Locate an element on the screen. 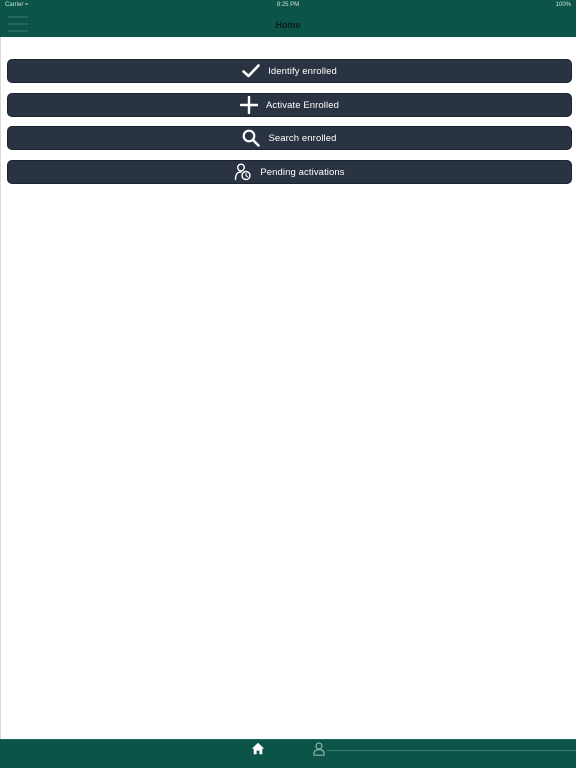 The width and height of the screenshot is (576, 768). page-title: Home is located at coordinates (288, 24).